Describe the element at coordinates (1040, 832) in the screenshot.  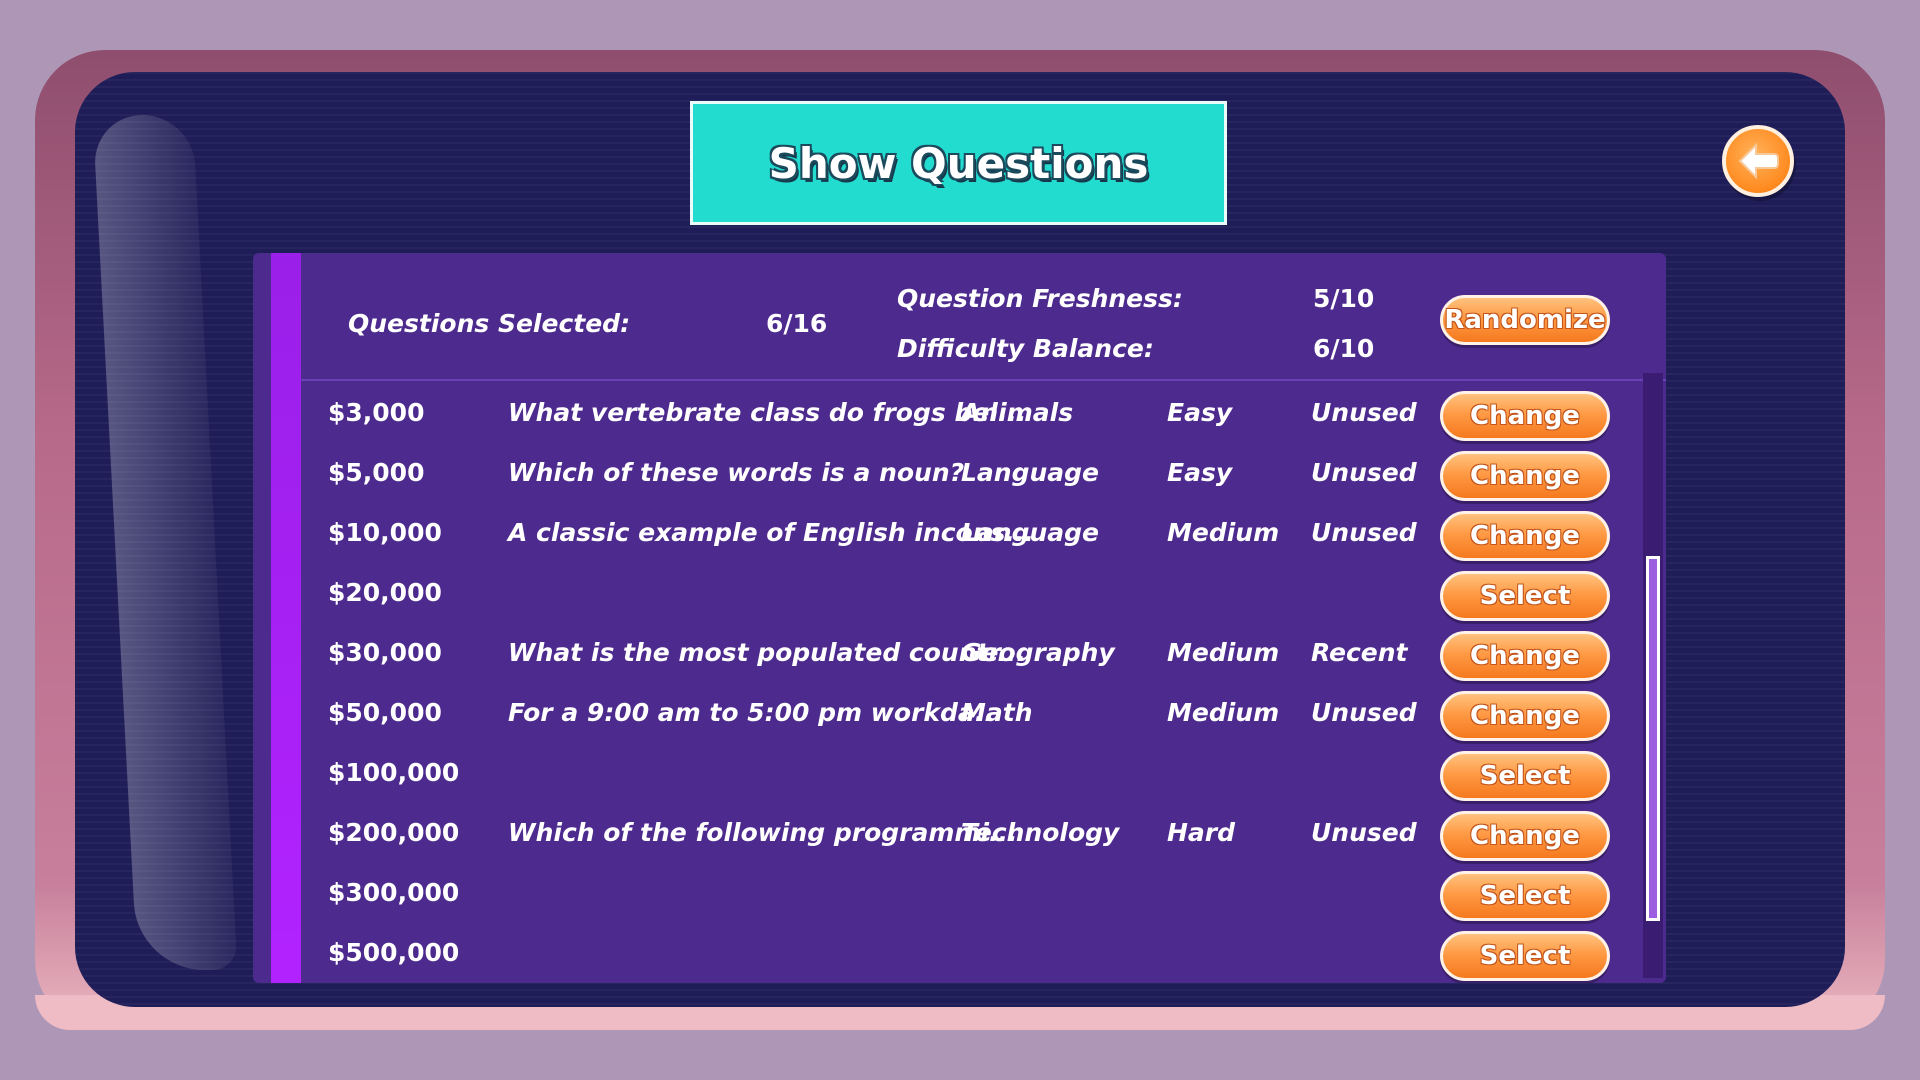
I see `question-category: Technology` at that location.